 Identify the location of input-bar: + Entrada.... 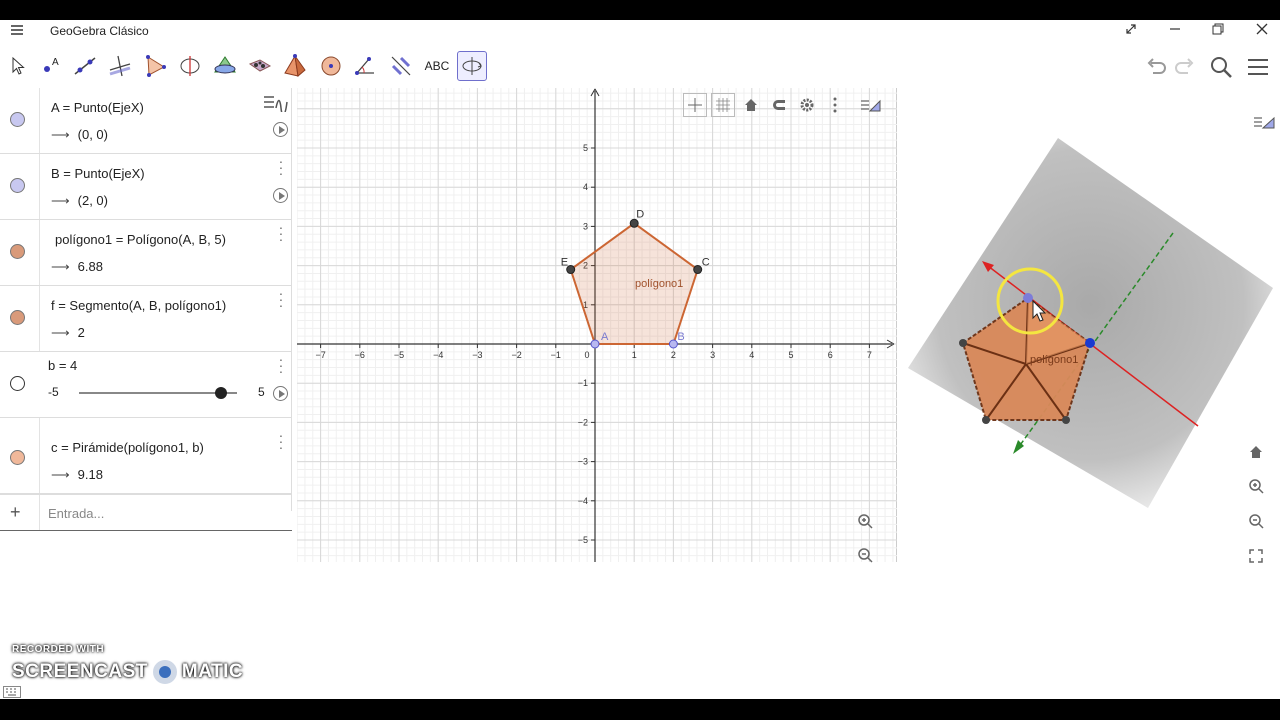
(146, 512).